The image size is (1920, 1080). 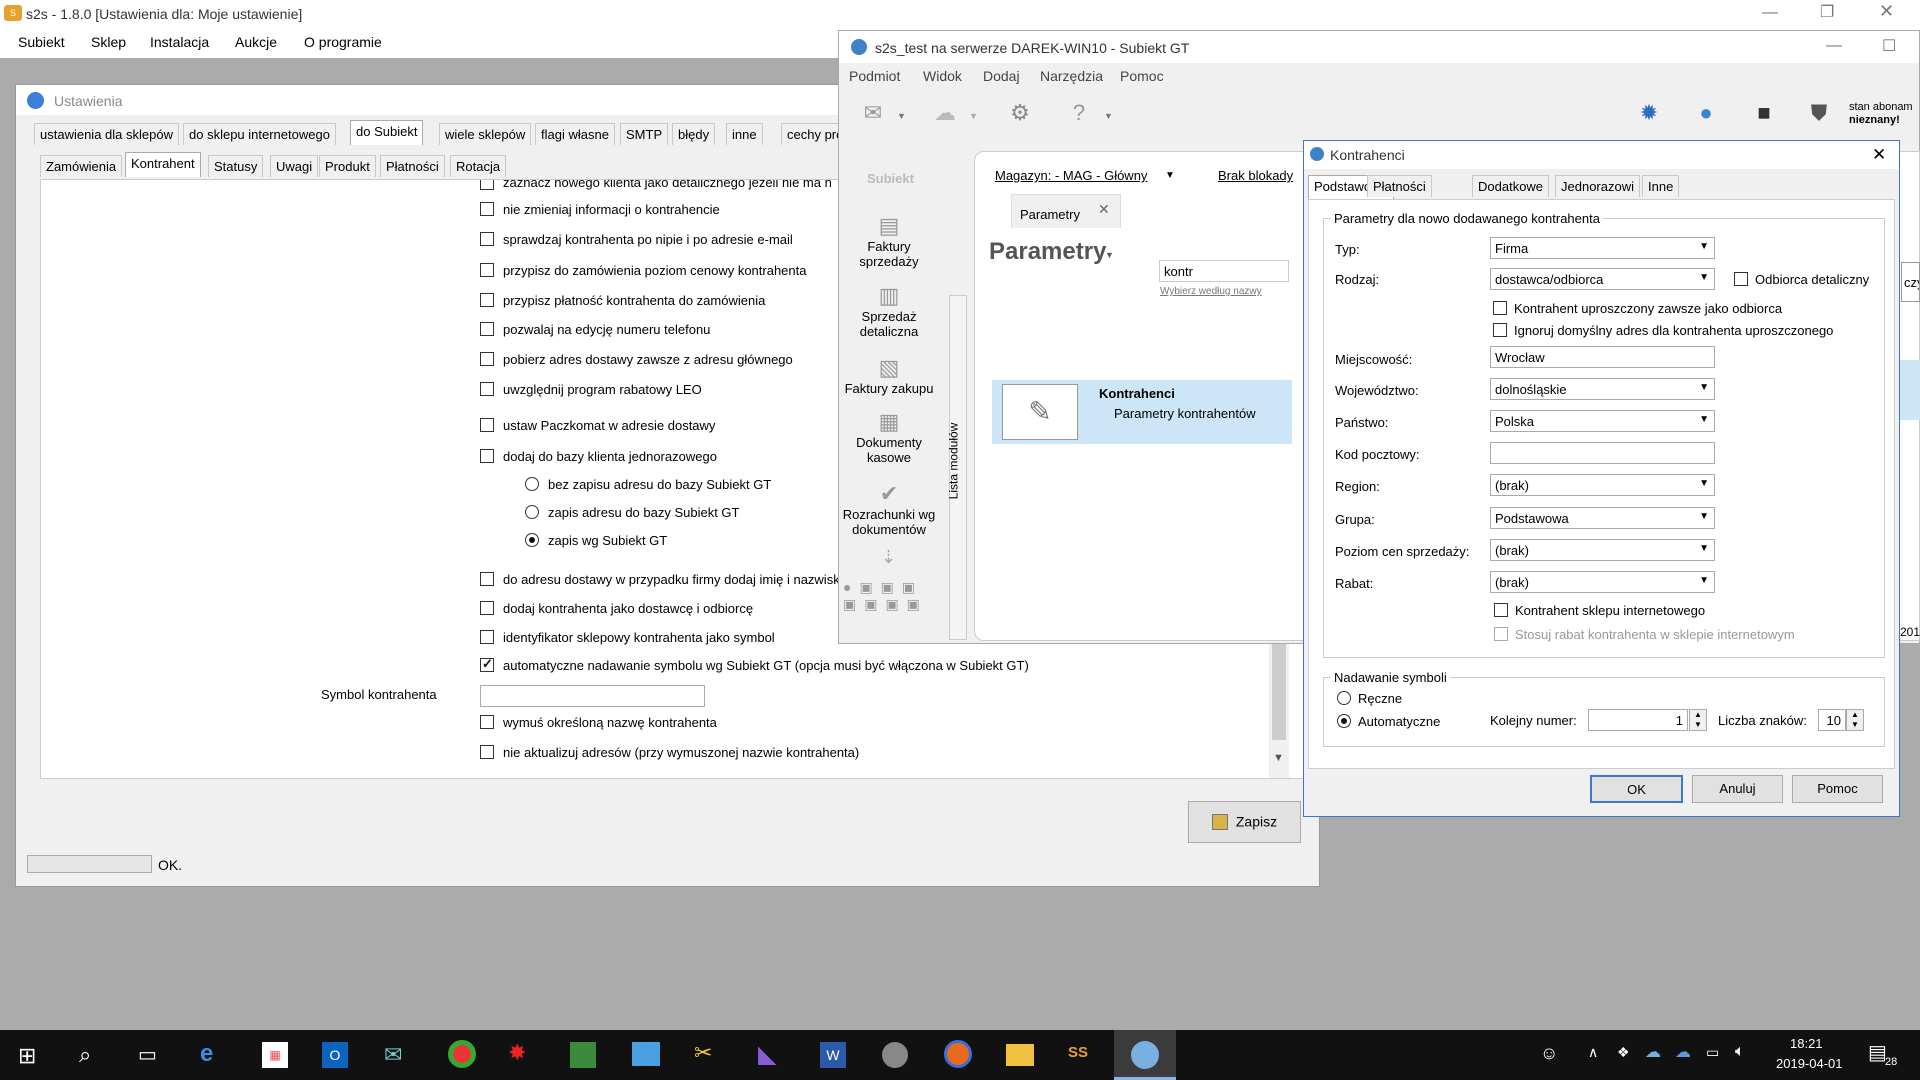 What do you see at coordinates (1501, 610) in the screenshot?
I see `sklep-internetowy-checkbox` at bounding box center [1501, 610].